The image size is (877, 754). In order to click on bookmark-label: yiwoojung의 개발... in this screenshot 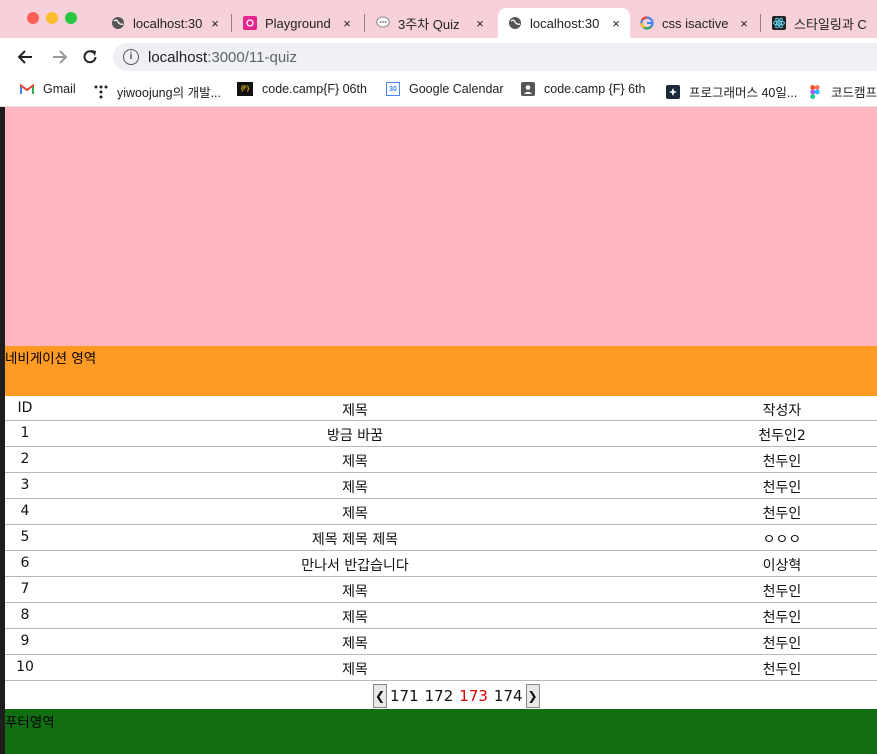, I will do `click(169, 93)`.